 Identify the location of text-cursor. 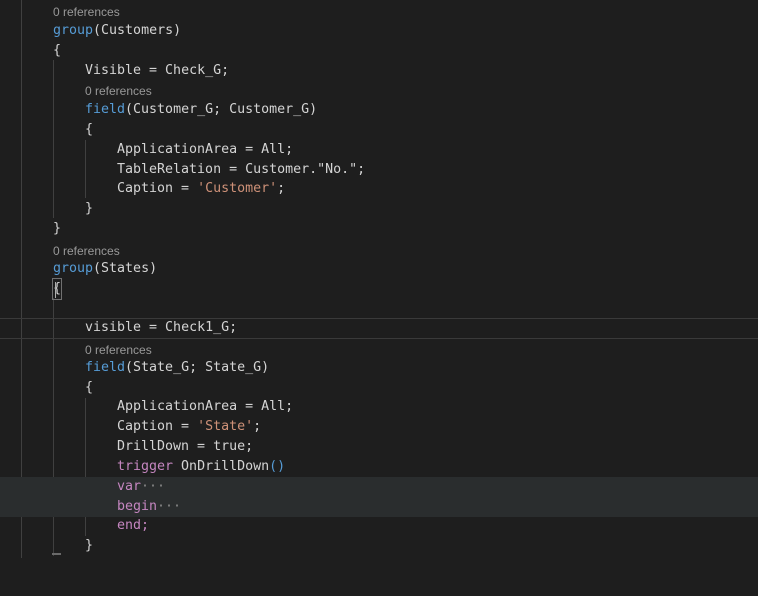
(55, 290).